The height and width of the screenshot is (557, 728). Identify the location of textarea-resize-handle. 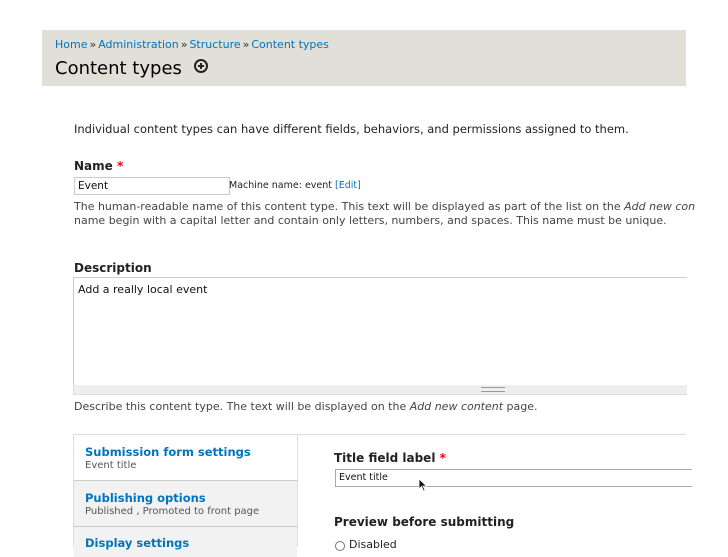
(380, 390).